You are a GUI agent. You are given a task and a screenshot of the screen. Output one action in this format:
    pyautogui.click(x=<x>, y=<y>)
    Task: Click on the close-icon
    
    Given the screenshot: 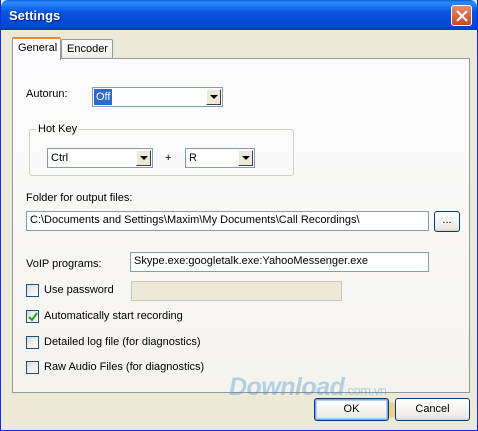 What is the action you would take?
    pyautogui.click(x=462, y=16)
    